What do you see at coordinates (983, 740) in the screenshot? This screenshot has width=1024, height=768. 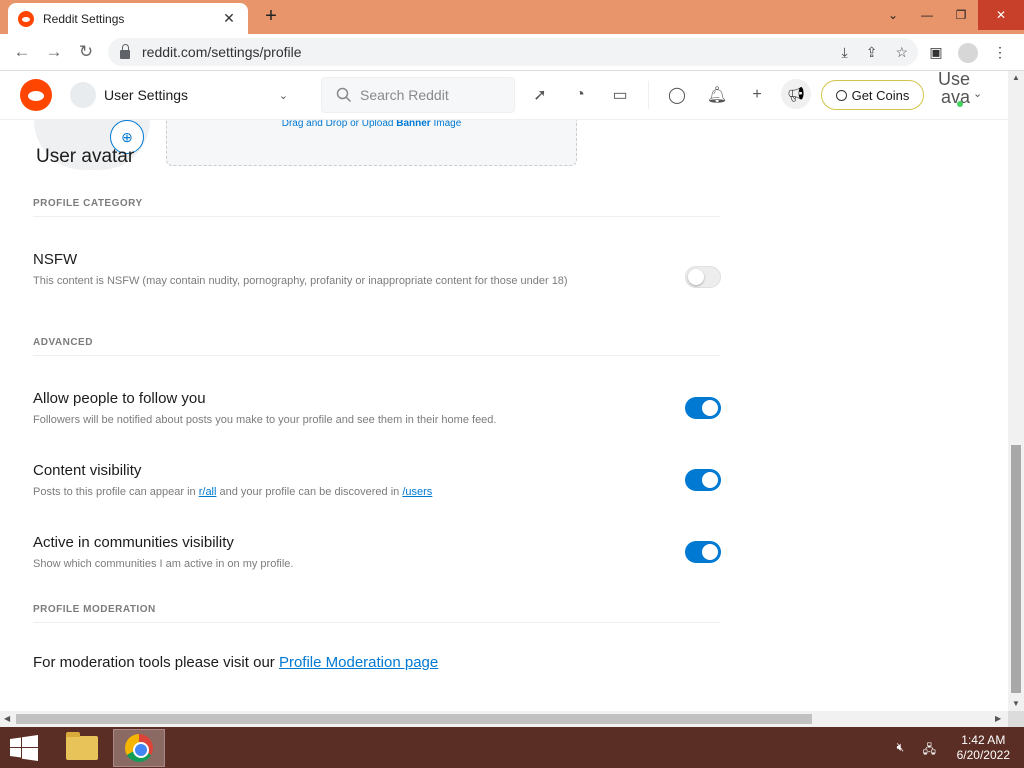 I see `clock-time: 1:42 AM` at bounding box center [983, 740].